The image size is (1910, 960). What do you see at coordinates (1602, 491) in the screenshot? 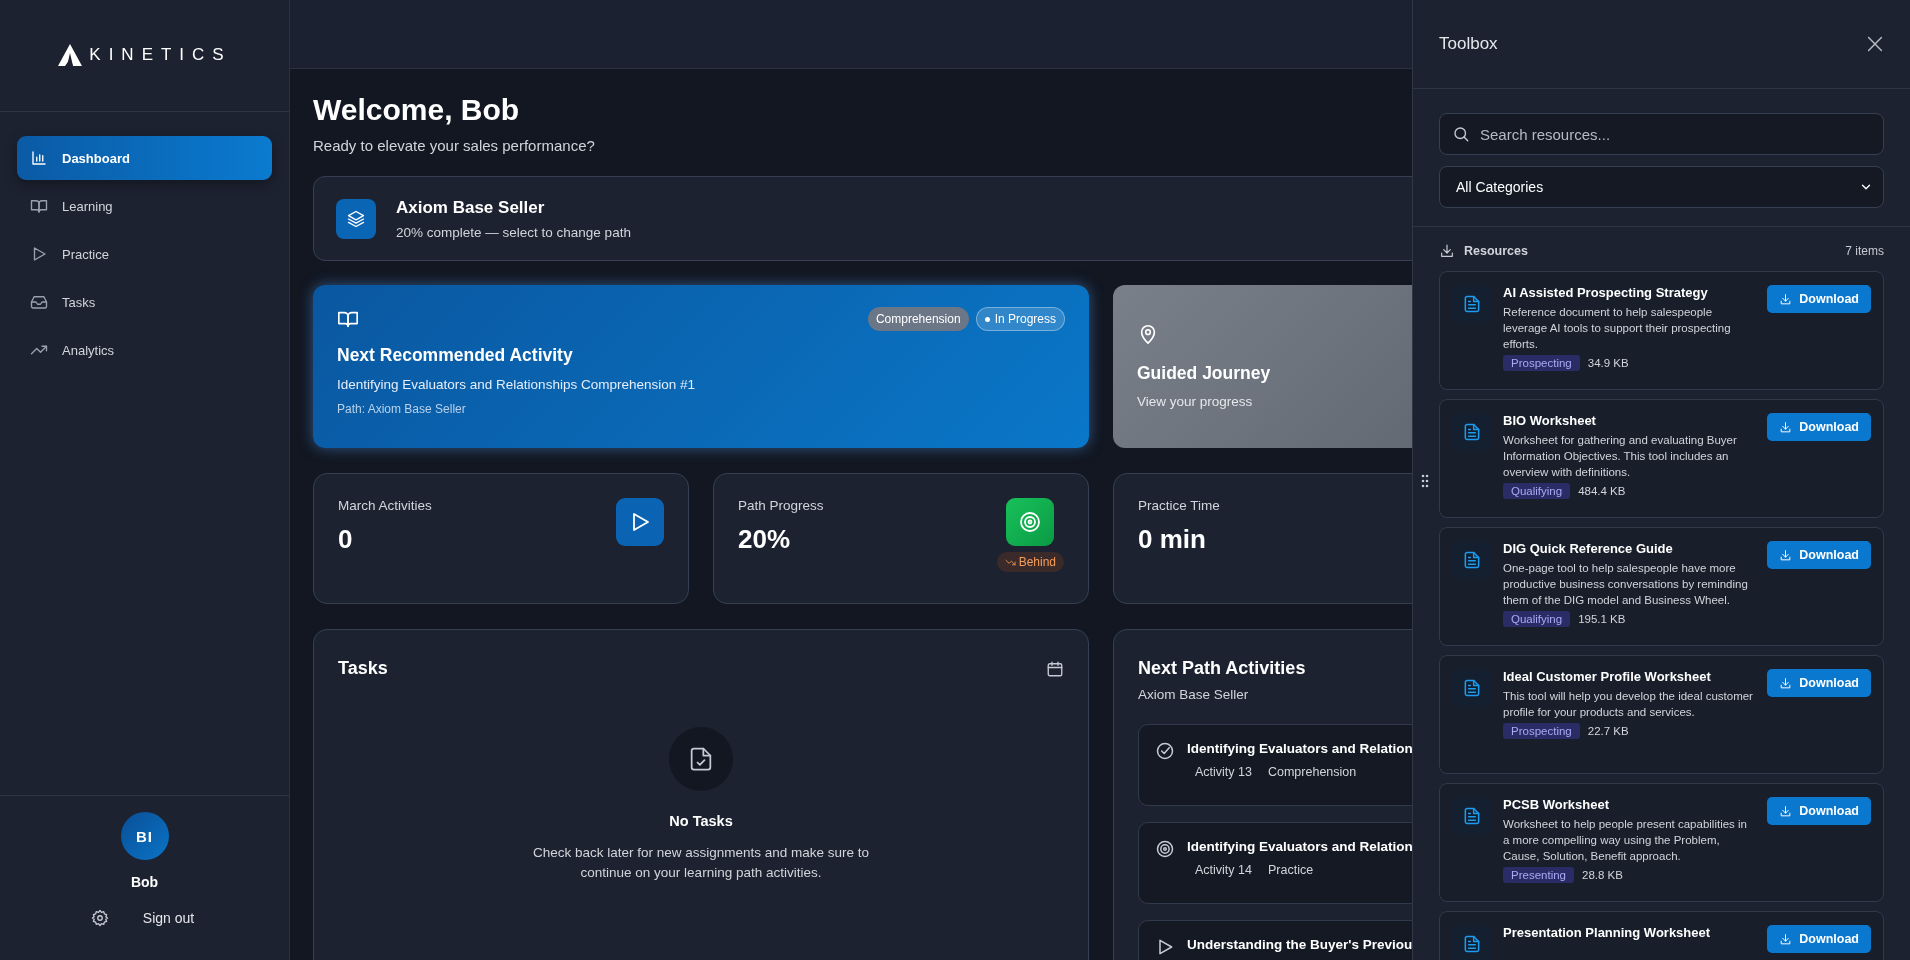
I see `file-size: 484.4 KB` at bounding box center [1602, 491].